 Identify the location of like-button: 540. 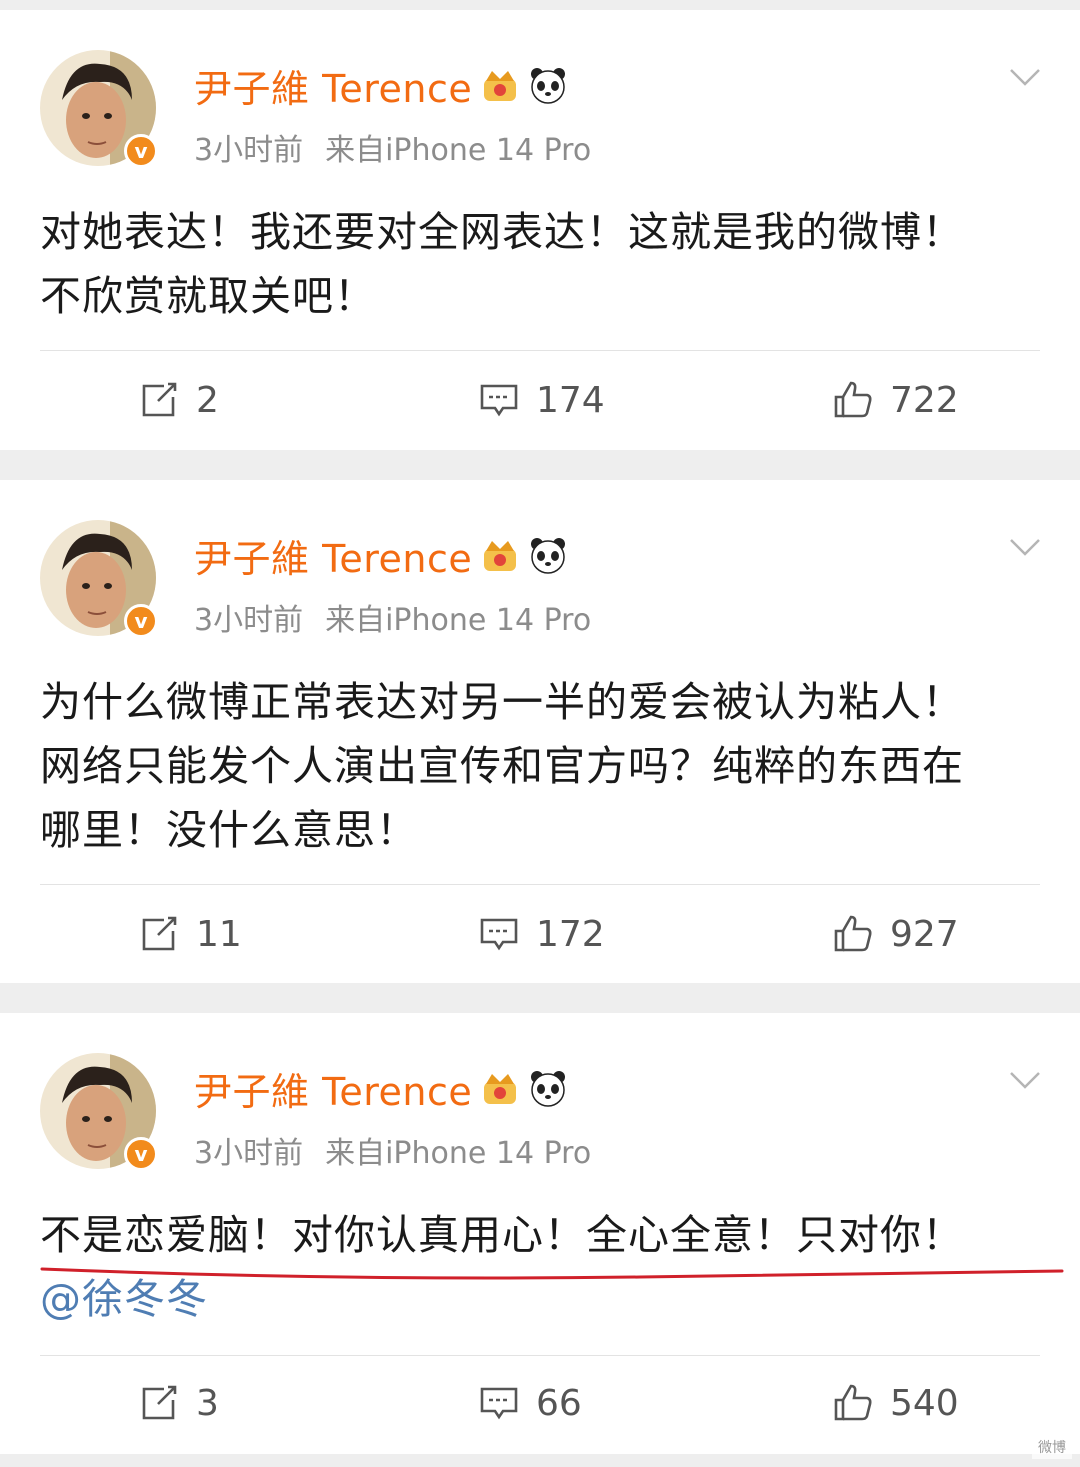
(895, 1403).